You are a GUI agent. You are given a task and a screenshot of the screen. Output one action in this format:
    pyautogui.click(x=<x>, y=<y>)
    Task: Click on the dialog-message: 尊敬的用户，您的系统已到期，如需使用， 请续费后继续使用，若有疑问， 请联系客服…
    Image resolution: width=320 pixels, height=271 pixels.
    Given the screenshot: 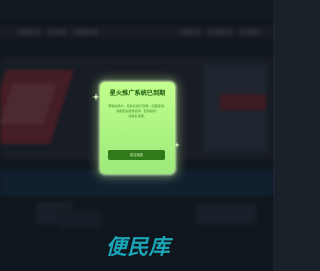 What is the action you would take?
    pyautogui.click(x=137, y=111)
    